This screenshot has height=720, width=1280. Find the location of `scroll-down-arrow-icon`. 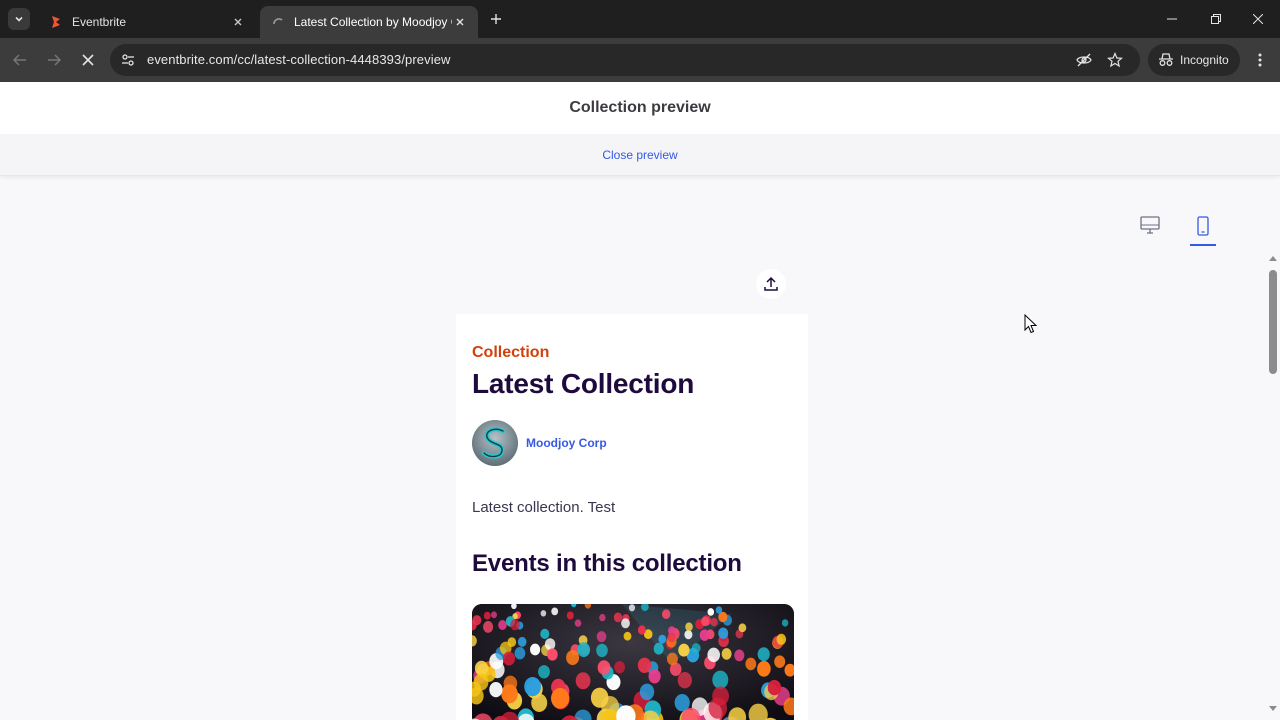

scroll-down-arrow-icon is located at coordinates (1273, 708).